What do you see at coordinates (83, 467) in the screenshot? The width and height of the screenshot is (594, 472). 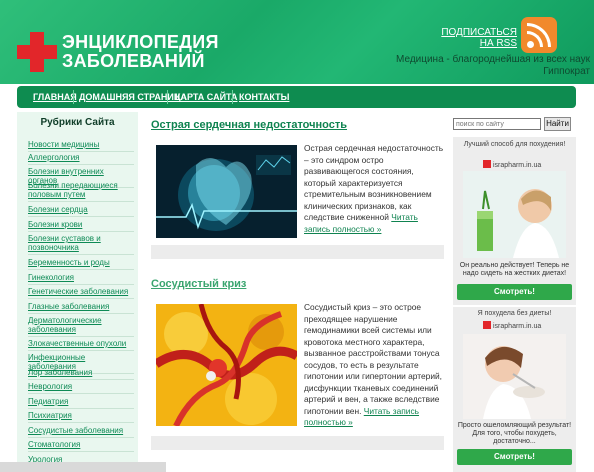 I see `horizontal-scrollbar` at bounding box center [83, 467].